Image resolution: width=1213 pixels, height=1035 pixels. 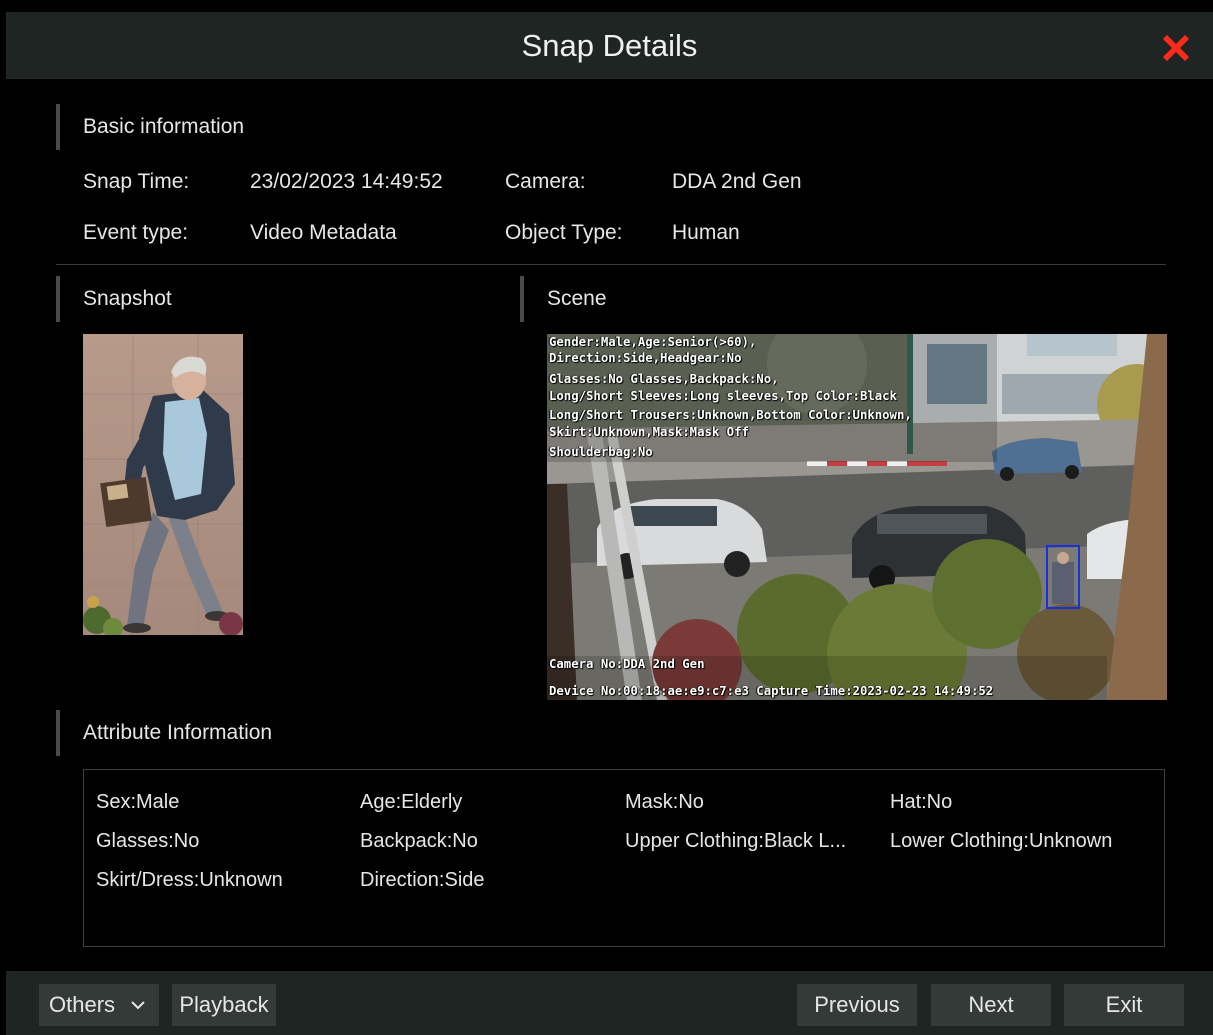 I want to click on attr-direction: Direction:Side, so click(x=422, y=880).